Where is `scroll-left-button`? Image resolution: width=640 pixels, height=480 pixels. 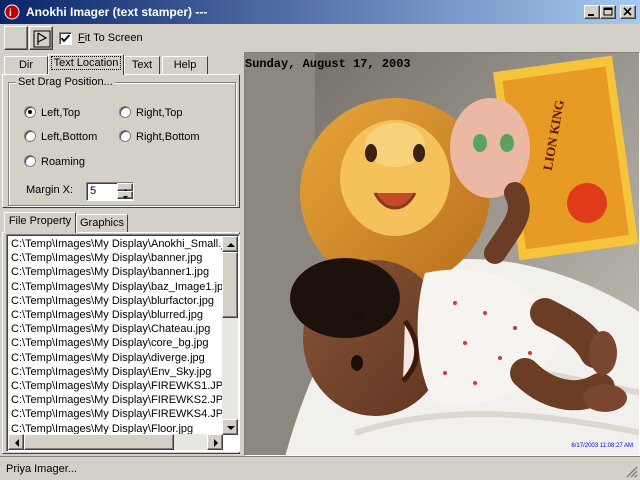
scroll-left-button is located at coordinates (16, 442).